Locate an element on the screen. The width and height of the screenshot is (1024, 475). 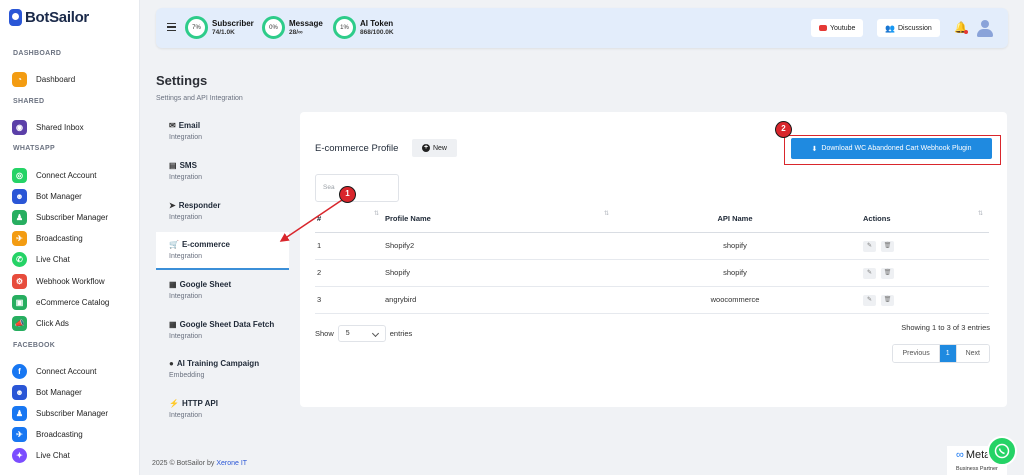
meta-infinity-icon: ∞ is located at coordinates (960, 455).